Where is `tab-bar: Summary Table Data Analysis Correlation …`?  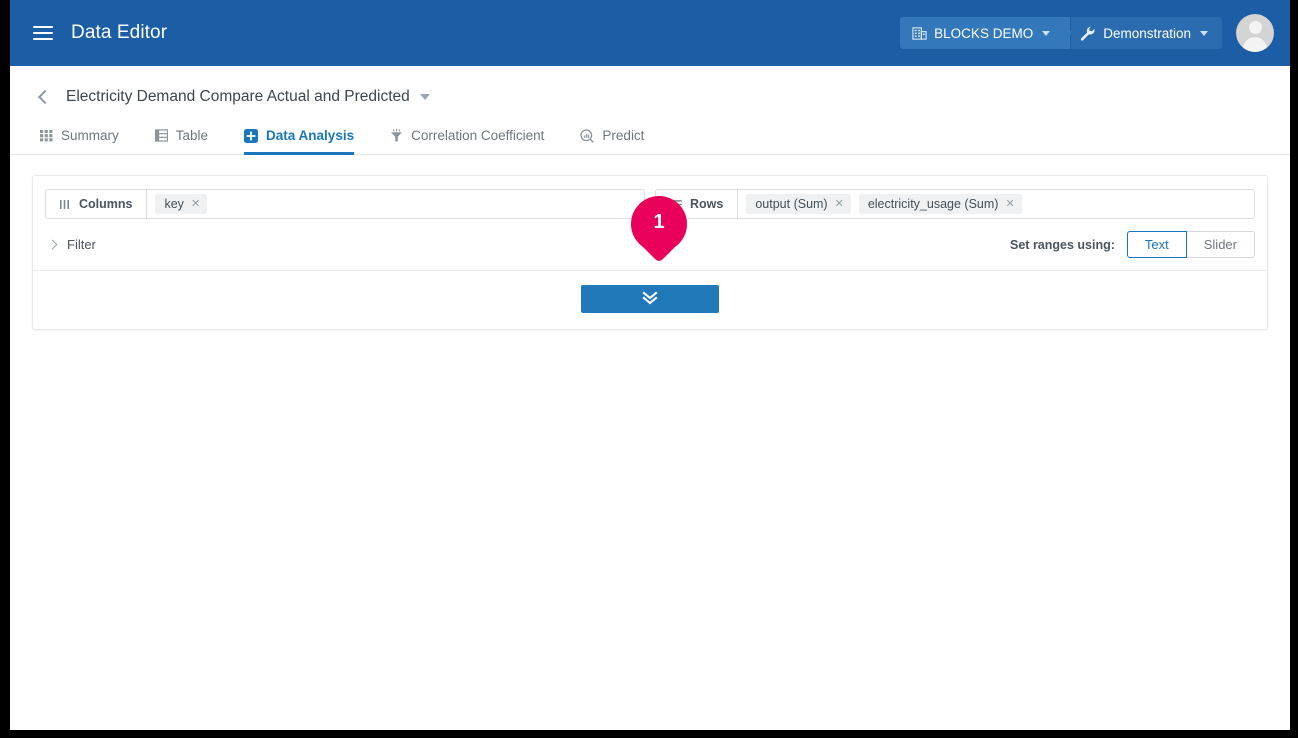 tab-bar: Summary Table Data Analysis Correlation … is located at coordinates (650, 139).